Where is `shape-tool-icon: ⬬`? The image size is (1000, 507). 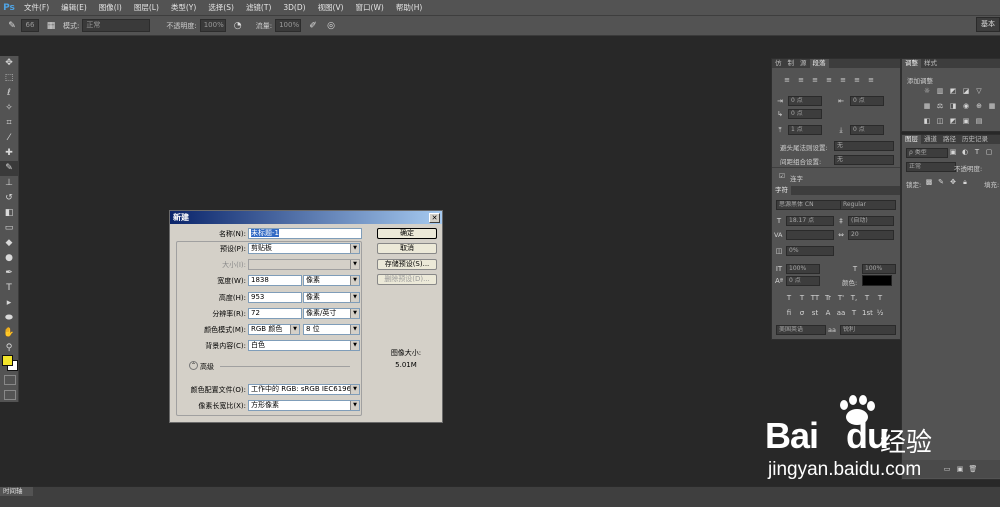
shape-tool-icon: ⬬ is located at coordinates (9, 318).